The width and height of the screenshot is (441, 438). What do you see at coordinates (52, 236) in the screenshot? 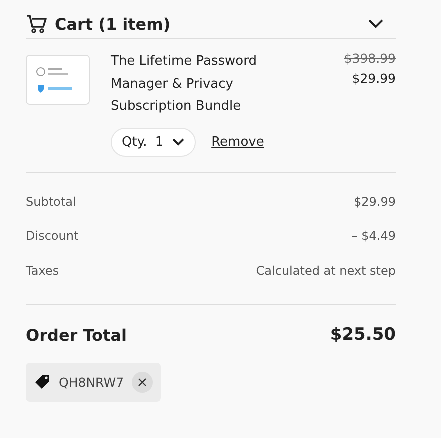
I see `summary-label: Discount` at bounding box center [52, 236].